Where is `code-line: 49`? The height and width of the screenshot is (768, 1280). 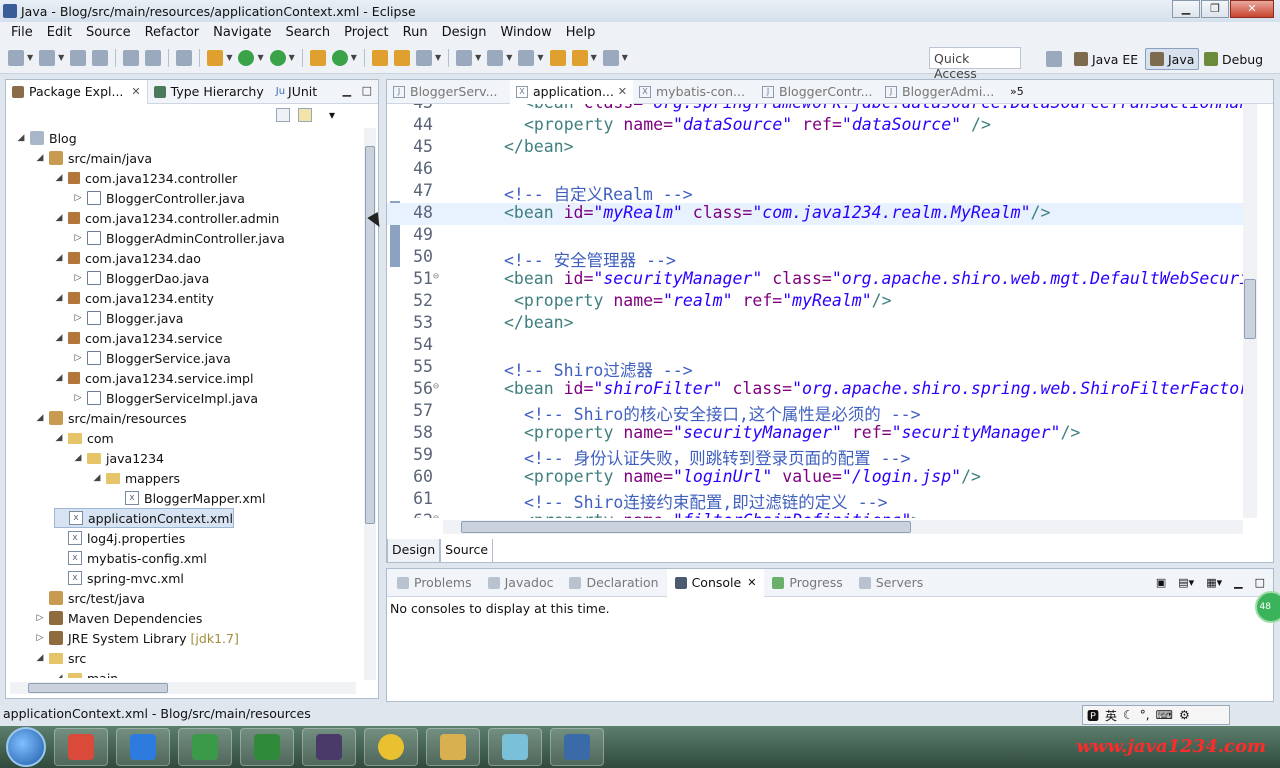 code-line: 49 is located at coordinates (815, 236).